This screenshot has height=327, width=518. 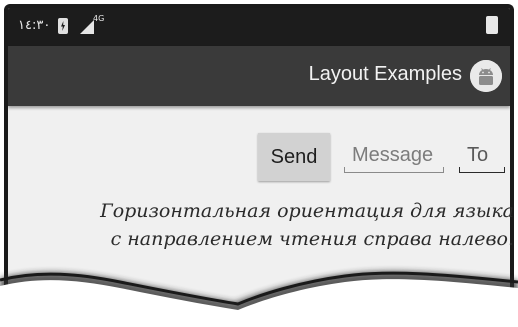 What do you see at coordinates (99, 18) in the screenshot?
I see `network-type-label: 4G` at bounding box center [99, 18].